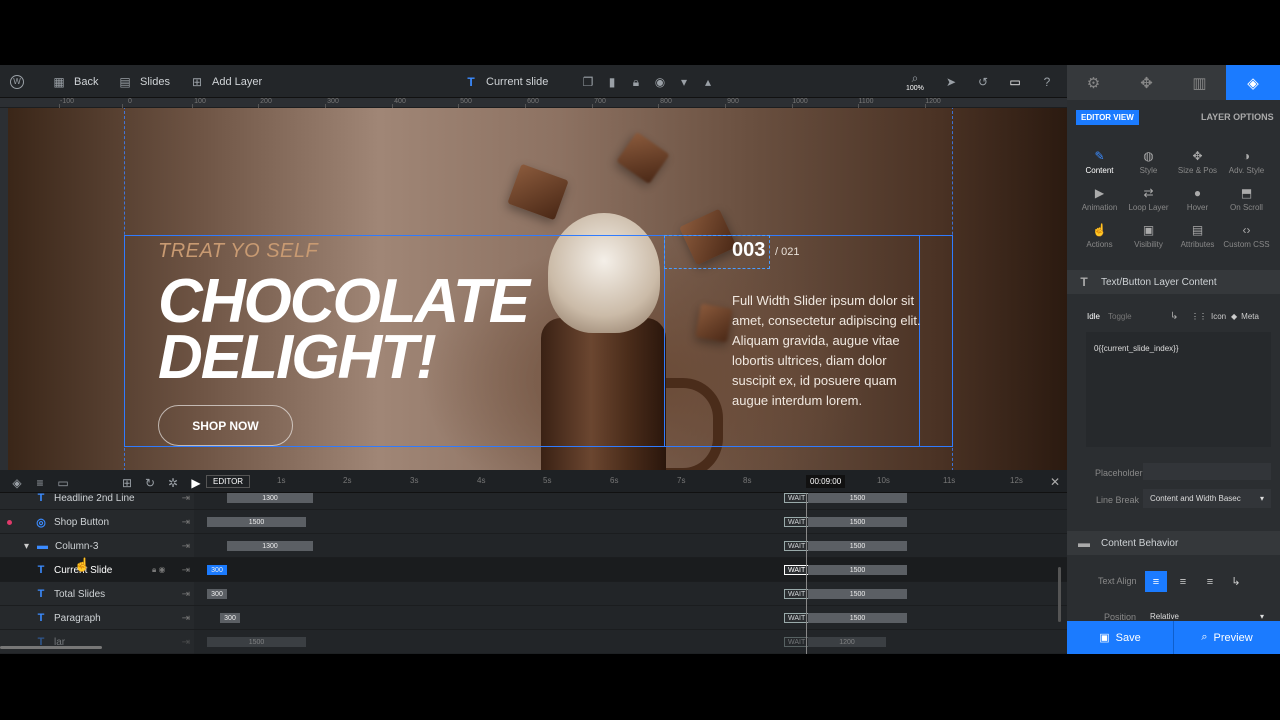  I want to click on align-right-icon: ≡, so click(1210, 581).